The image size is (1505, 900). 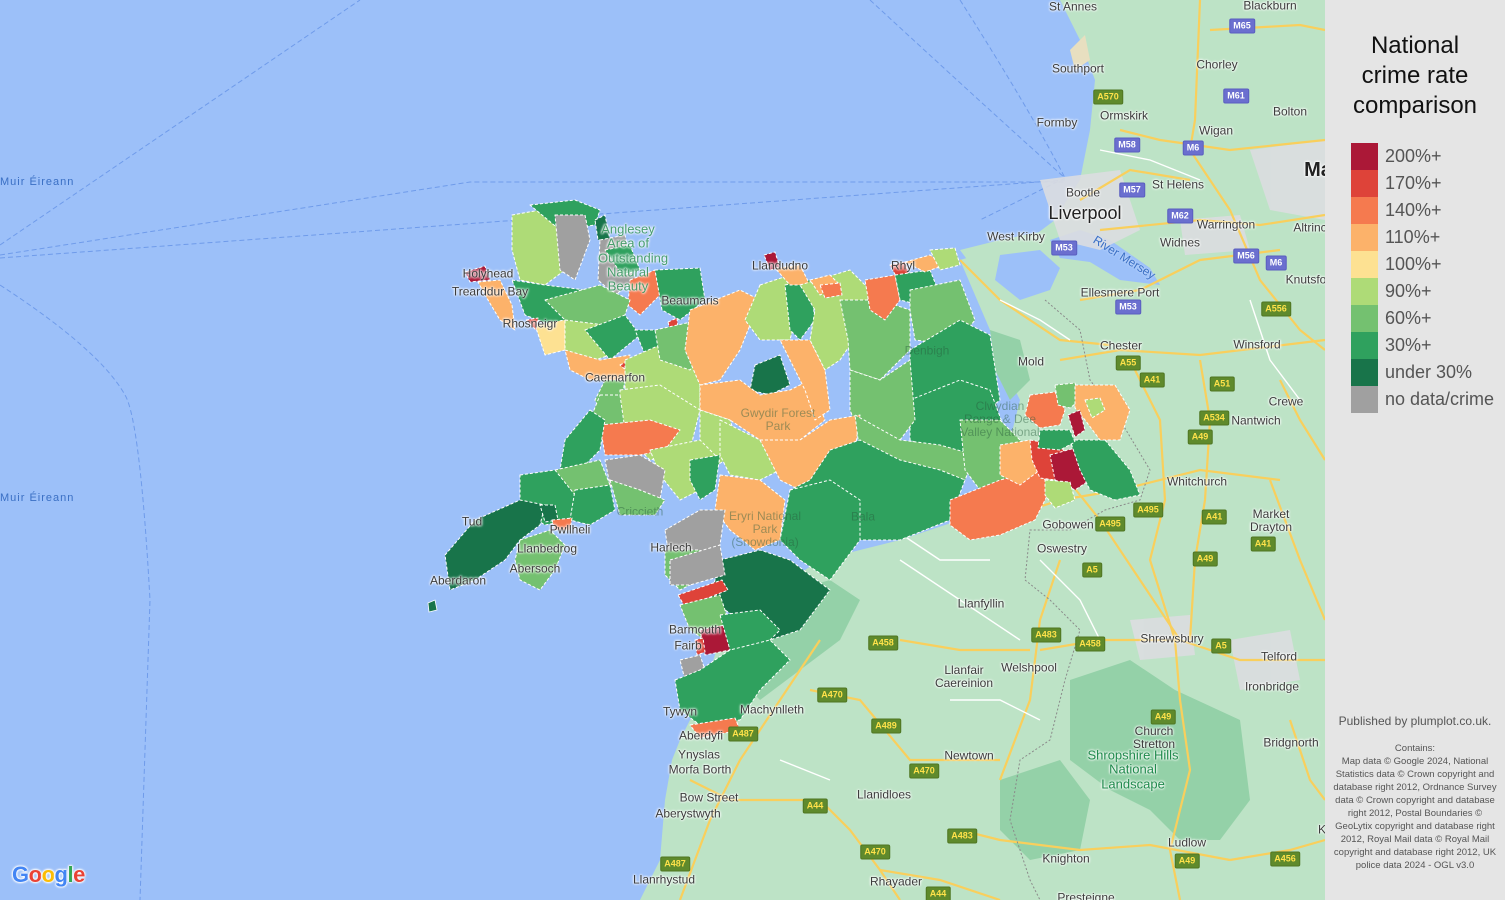 What do you see at coordinates (671, 547) in the screenshot?
I see `place-label: Harlech` at bounding box center [671, 547].